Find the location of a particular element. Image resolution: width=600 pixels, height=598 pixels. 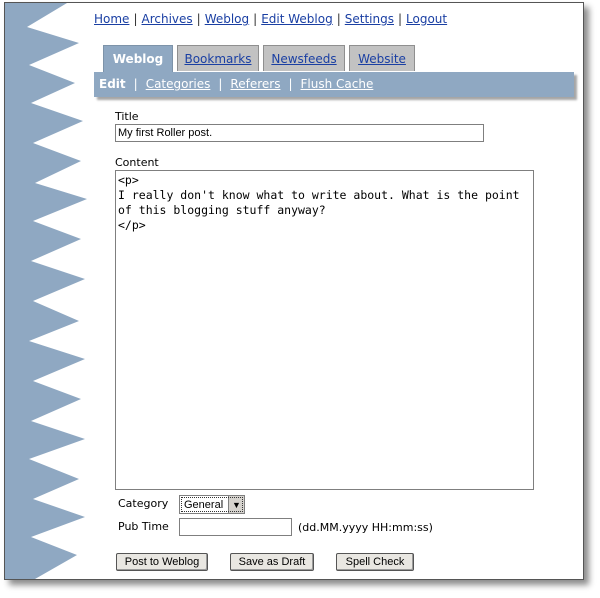

nav-logout-link: Logout is located at coordinates (426, 19).